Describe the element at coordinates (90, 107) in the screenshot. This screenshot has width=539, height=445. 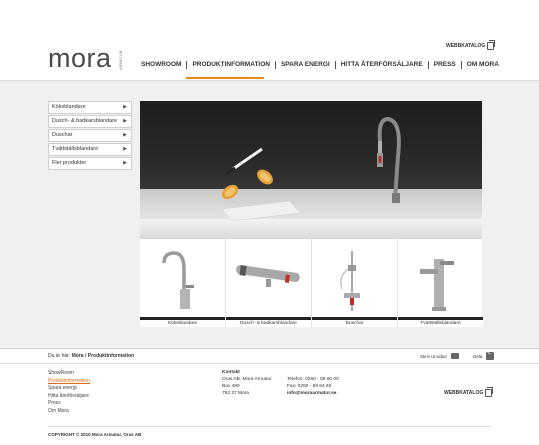
I see `sidebar-item-koksblandare: Köksblandare ▶` at that location.